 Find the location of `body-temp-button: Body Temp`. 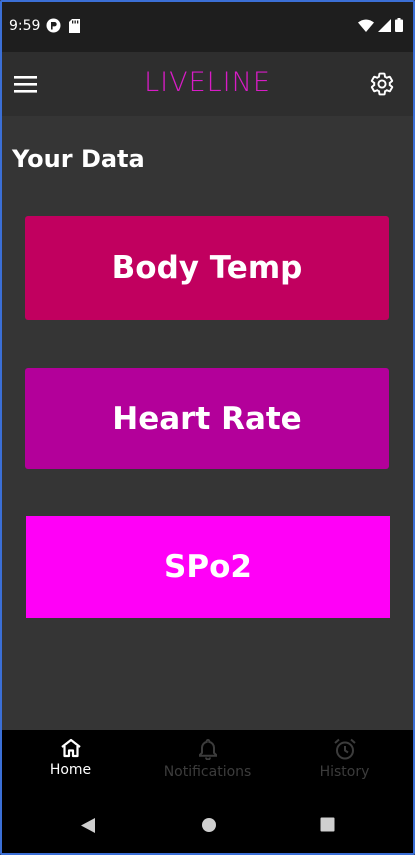

body-temp-button: Body Temp is located at coordinates (207, 268).